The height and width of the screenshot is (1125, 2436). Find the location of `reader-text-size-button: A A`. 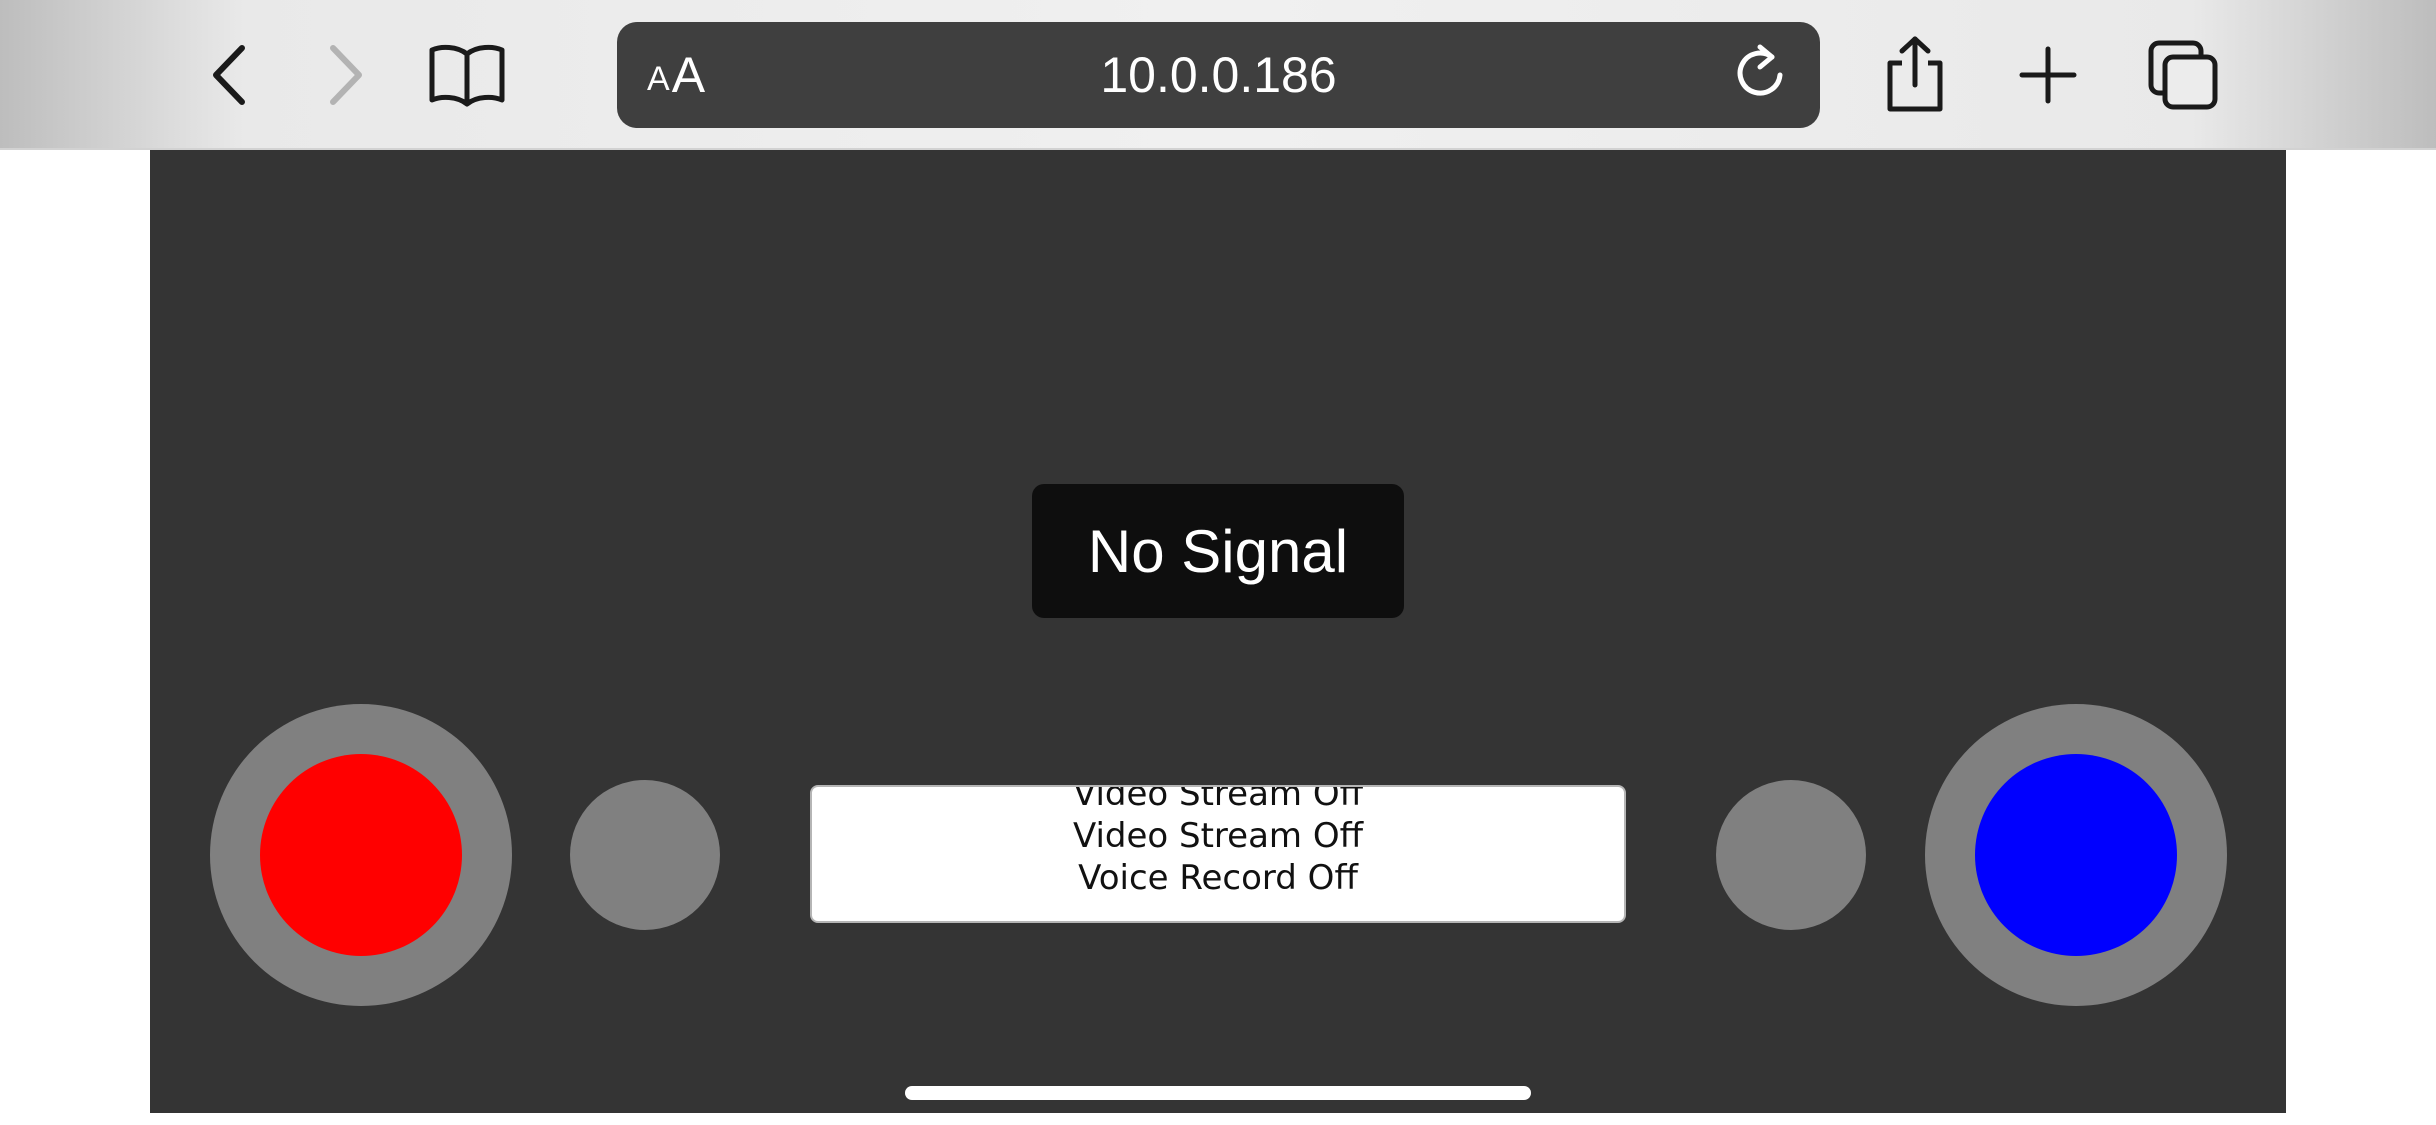

reader-text-size-button: A A is located at coordinates (676, 75).